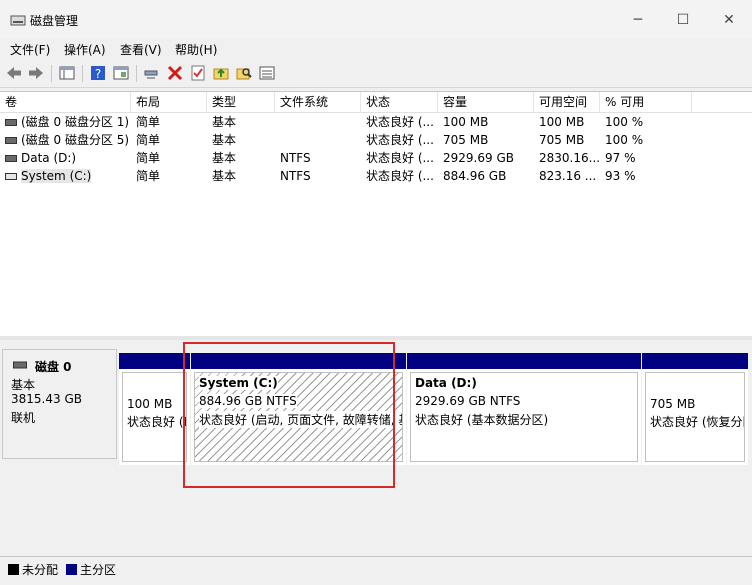 The image size is (752, 585). I want to click on volume-capacity: 884.96 GB, so click(475, 176).